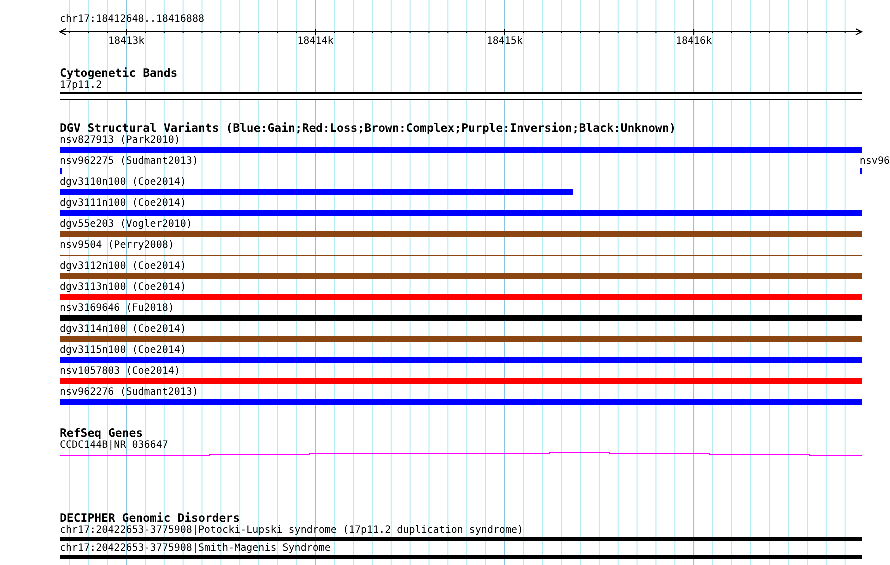 This screenshot has width=890, height=565. I want to click on feature-label: dgv3113n100 (Coe2014), so click(123, 288).